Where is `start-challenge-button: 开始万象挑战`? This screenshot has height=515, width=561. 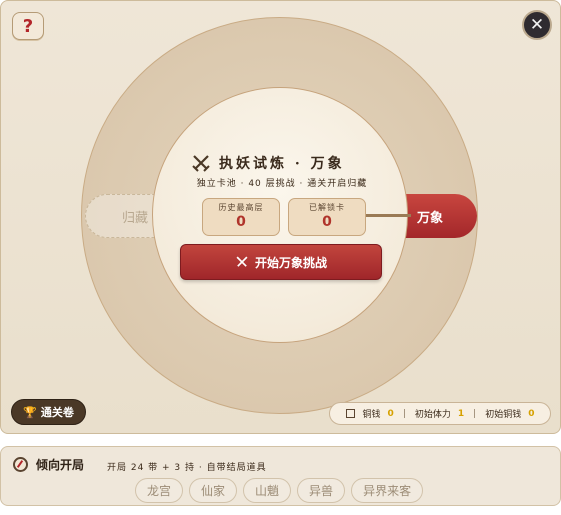 start-challenge-button: 开始万象挑战 is located at coordinates (281, 262).